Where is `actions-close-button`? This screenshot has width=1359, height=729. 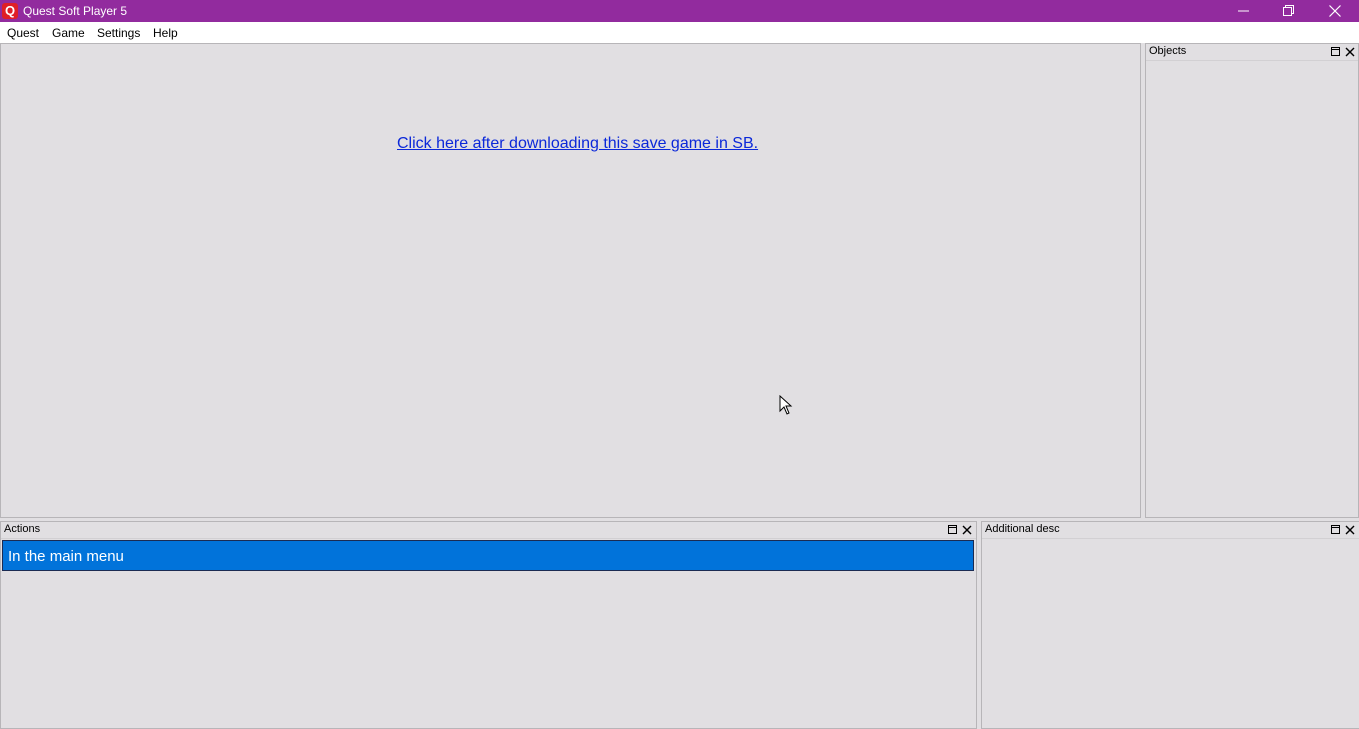 actions-close-button is located at coordinates (967, 530).